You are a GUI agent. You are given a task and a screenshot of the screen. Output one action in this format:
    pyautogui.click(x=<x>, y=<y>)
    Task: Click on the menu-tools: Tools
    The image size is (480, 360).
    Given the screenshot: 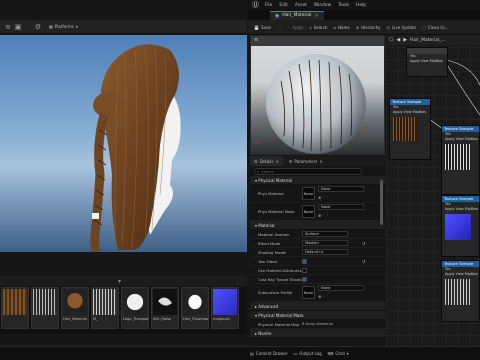 What is the action you would take?
    pyautogui.click(x=343, y=5)
    